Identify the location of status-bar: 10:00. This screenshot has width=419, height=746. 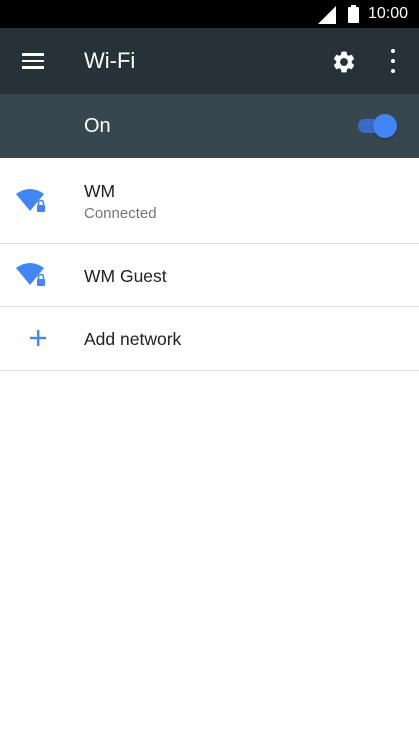
(209, 14).